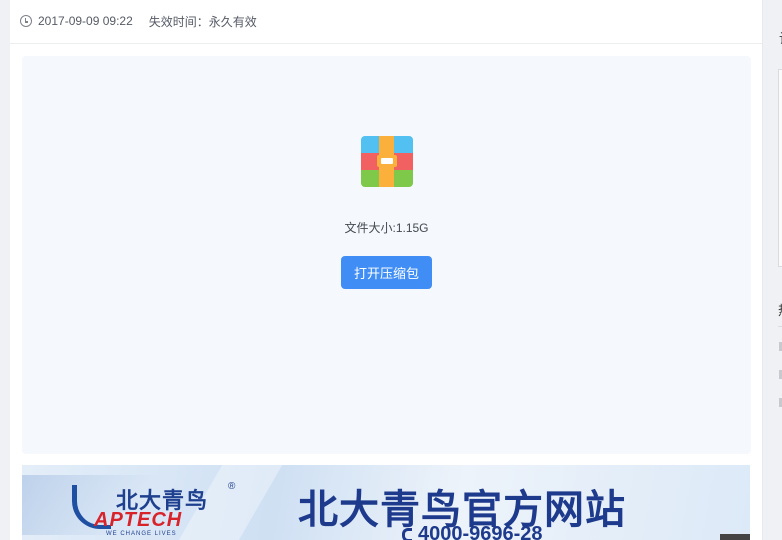 The image size is (782, 540). I want to click on phone-number: 4000-9696-28, so click(480, 531).